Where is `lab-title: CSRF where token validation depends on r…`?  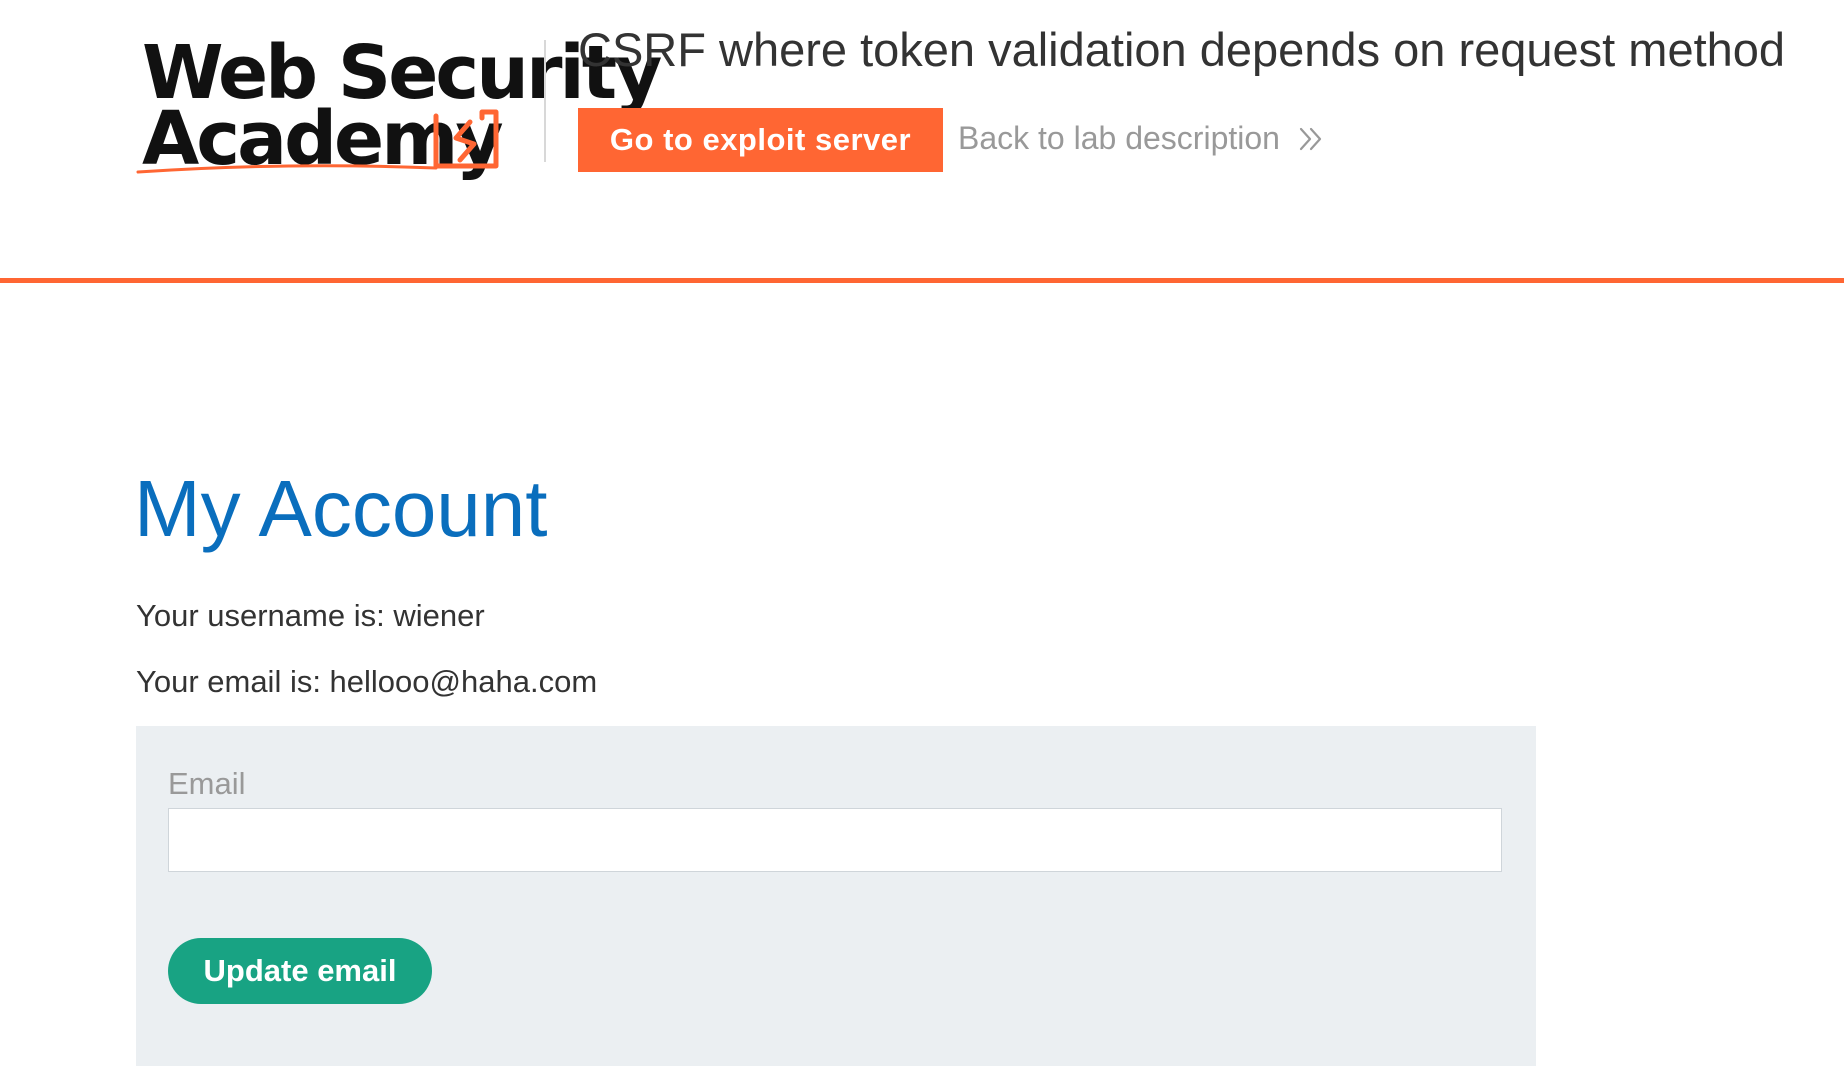 lab-title: CSRF where token validation depends on r… is located at coordinates (1182, 49).